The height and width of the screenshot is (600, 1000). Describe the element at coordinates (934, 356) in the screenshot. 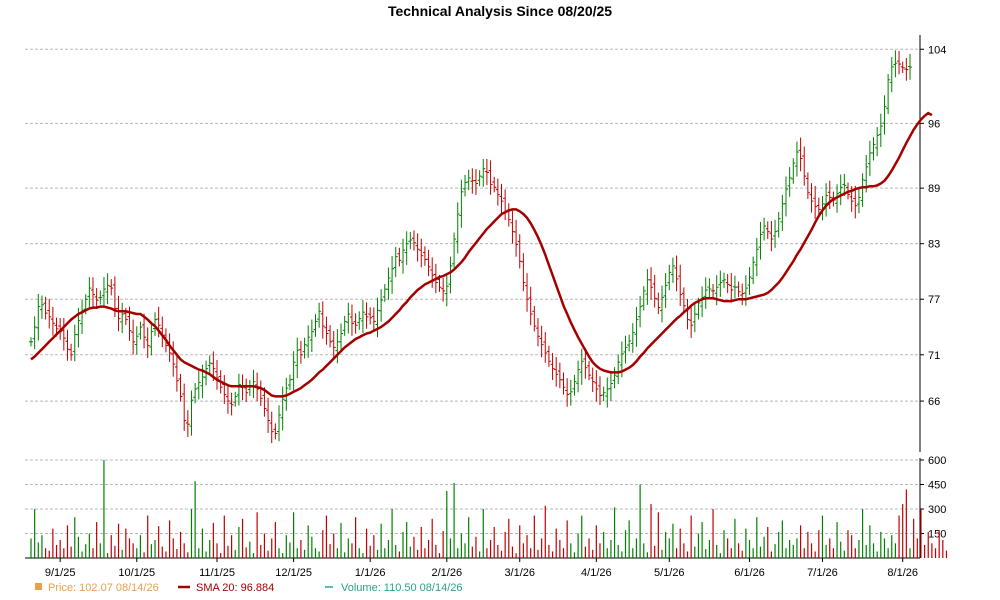

I see `price-tick-label: 71` at that location.